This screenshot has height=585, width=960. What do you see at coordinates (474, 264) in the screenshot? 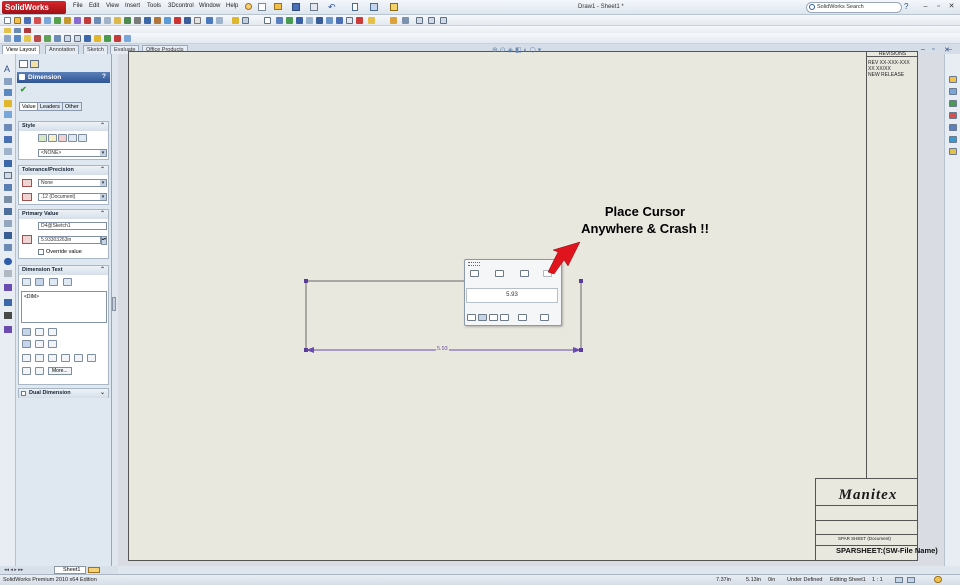
I see `palette-grip` at bounding box center [474, 264].